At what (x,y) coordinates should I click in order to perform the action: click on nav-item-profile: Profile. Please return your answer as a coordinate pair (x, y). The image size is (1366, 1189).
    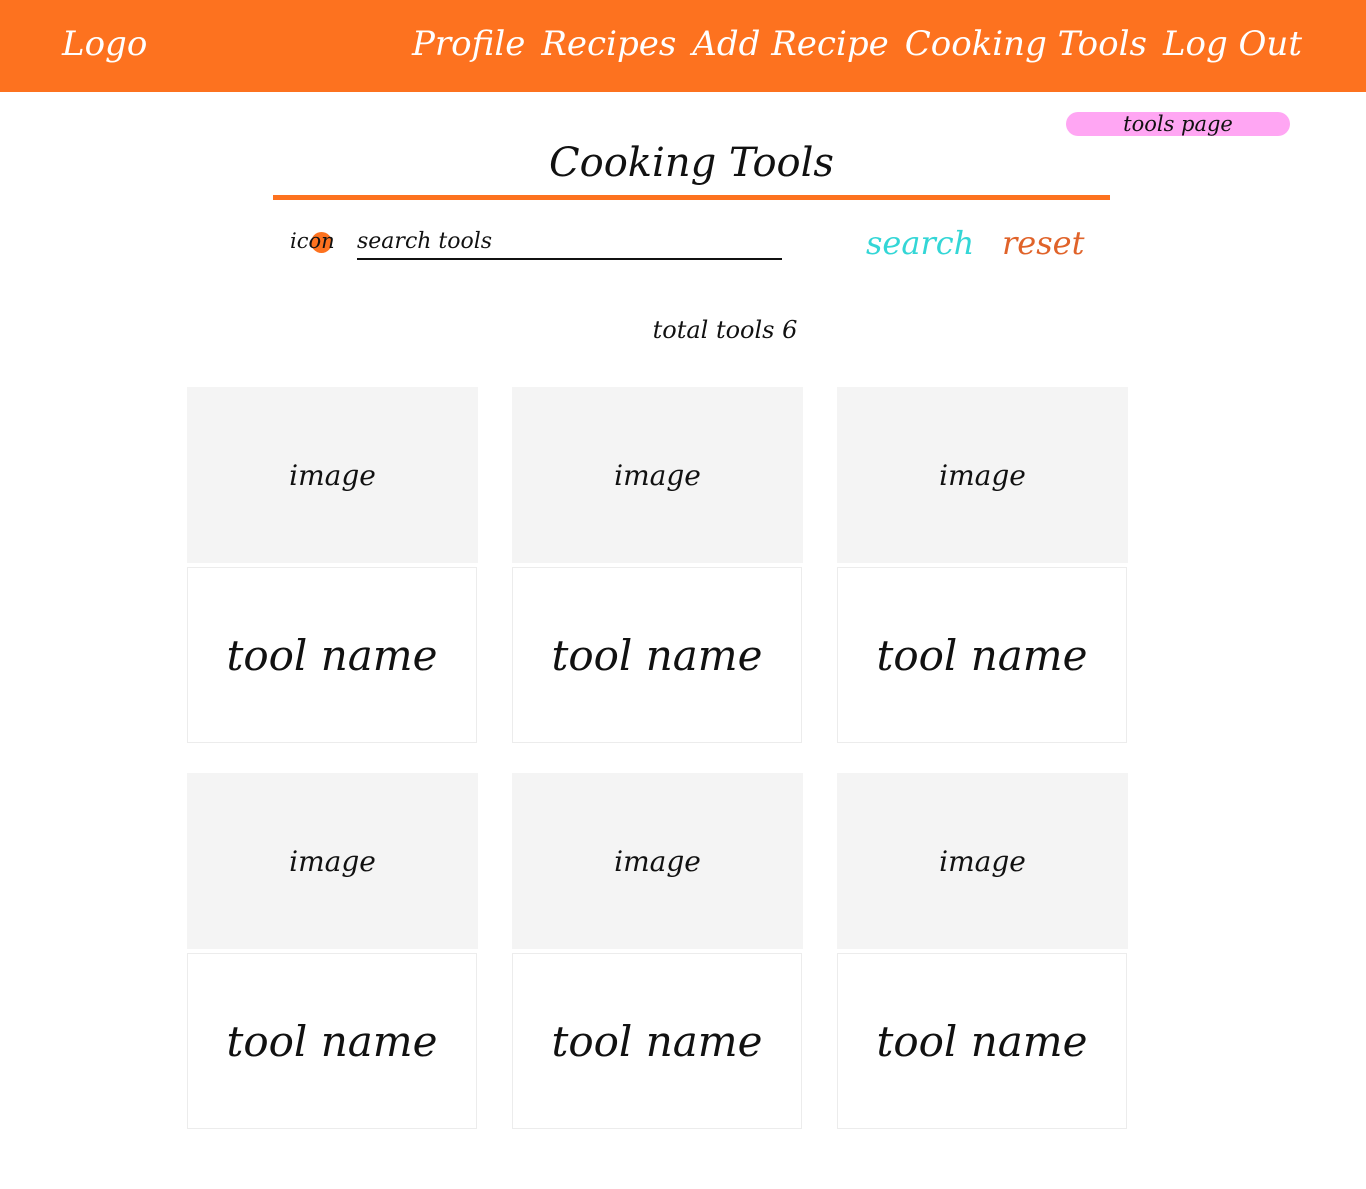
    Looking at the image, I should click on (468, 44).